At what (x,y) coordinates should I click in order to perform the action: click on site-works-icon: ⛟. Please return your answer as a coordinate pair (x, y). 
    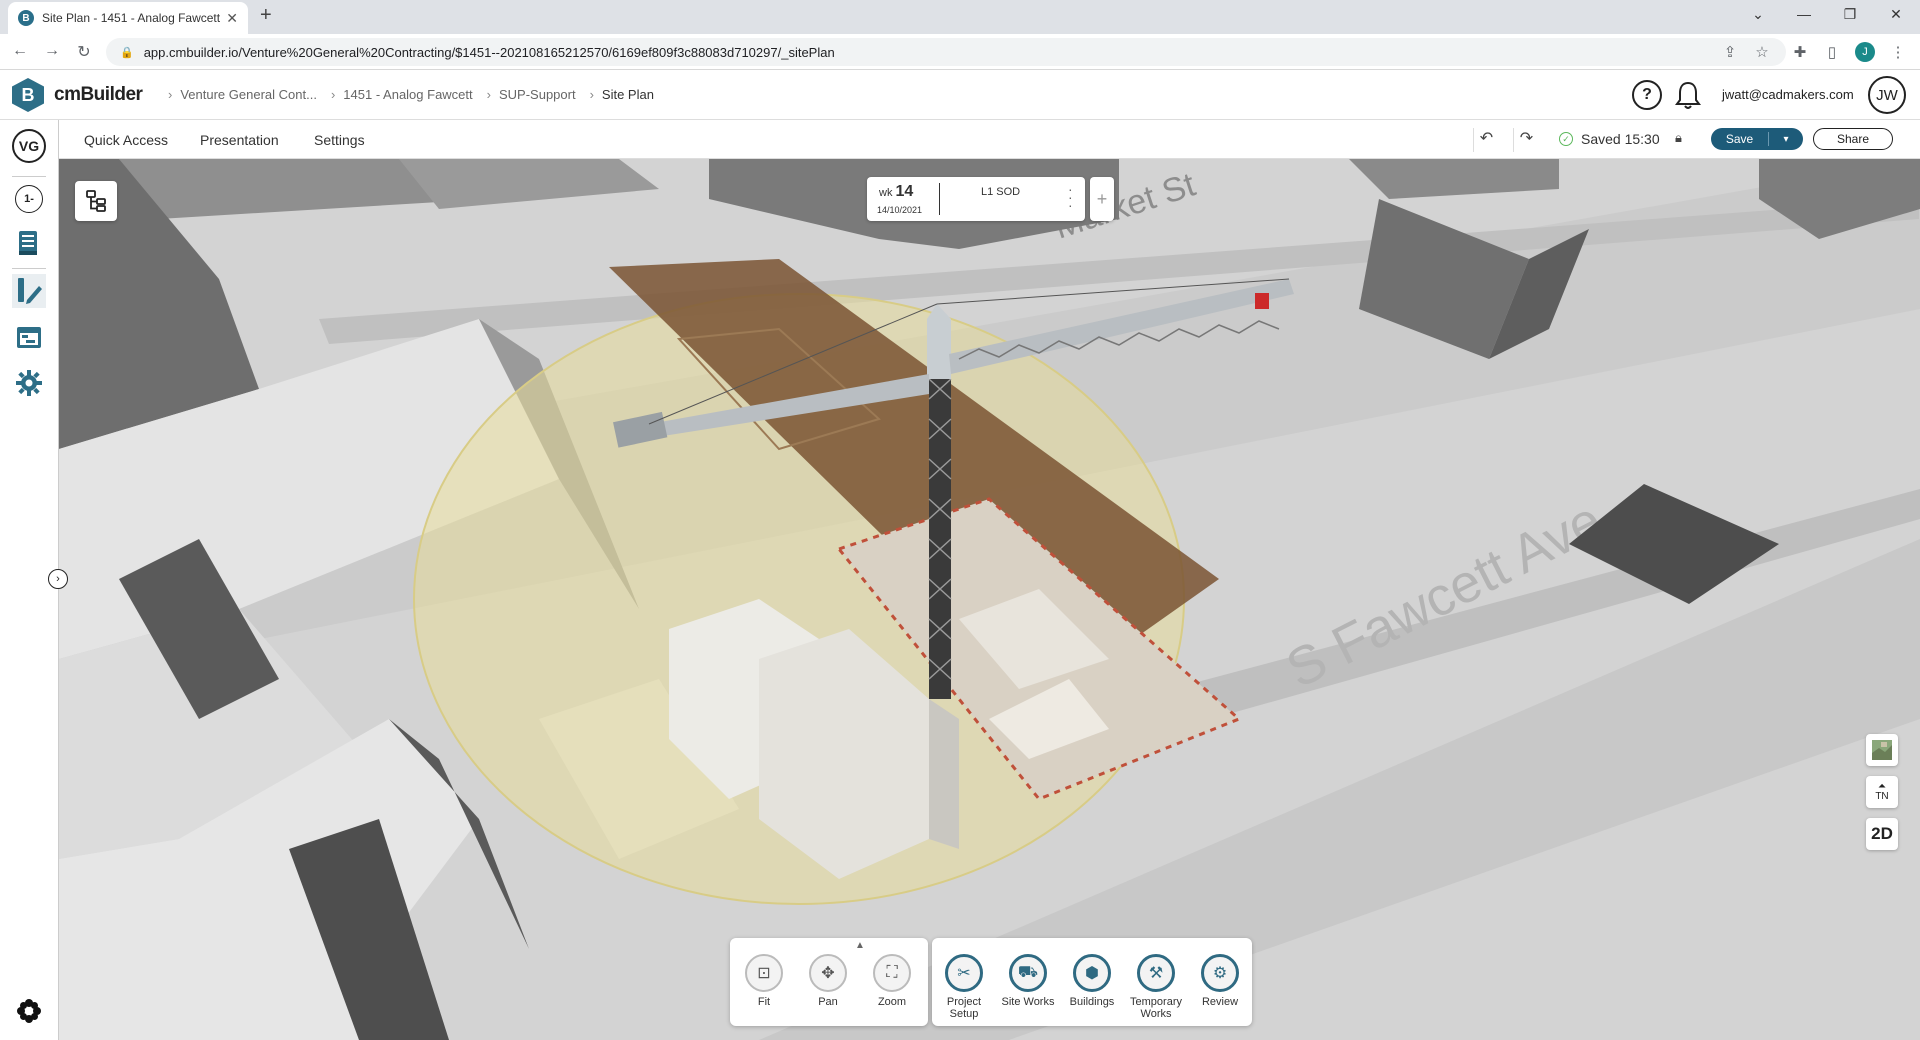
    Looking at the image, I should click on (1028, 973).